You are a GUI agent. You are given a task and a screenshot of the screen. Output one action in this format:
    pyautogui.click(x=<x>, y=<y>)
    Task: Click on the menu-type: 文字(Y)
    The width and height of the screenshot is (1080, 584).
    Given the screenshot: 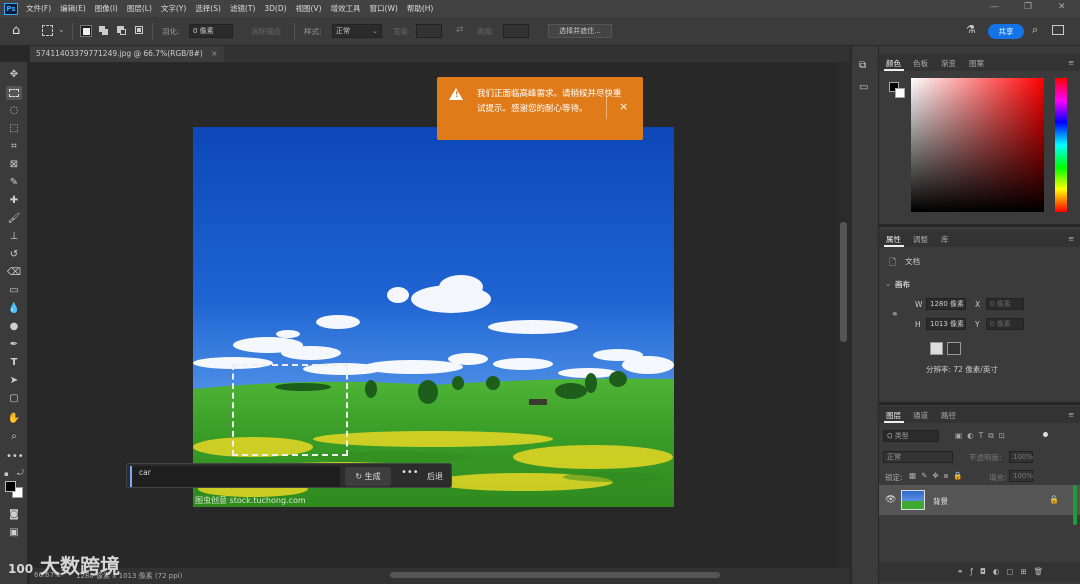 What is the action you would take?
    pyautogui.click(x=173, y=8)
    